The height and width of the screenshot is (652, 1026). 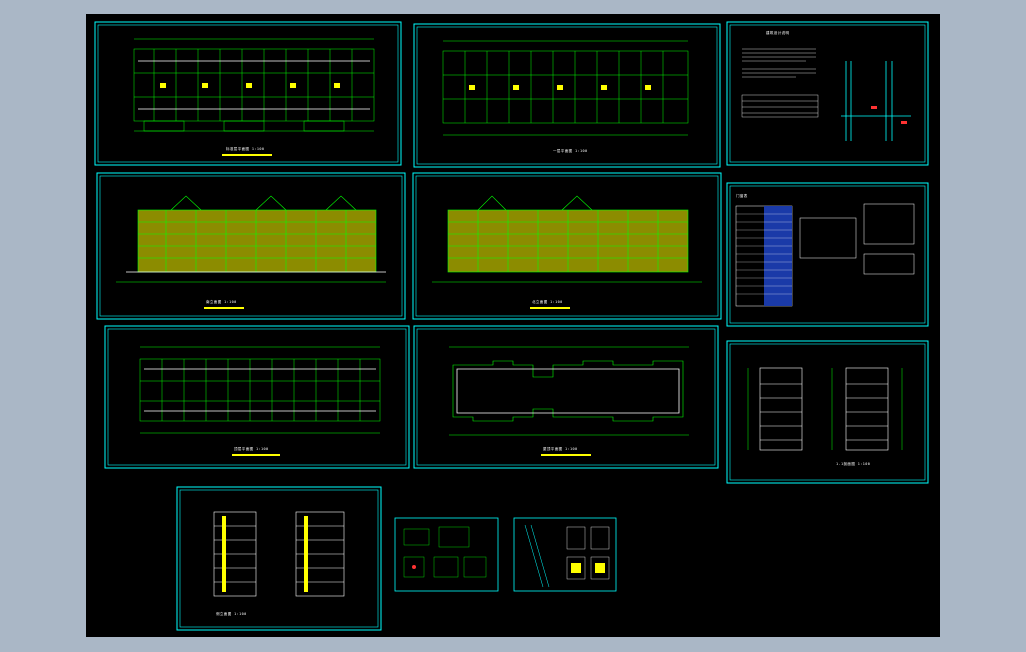 I want to click on schedule-drawing, so click(x=827, y=254).